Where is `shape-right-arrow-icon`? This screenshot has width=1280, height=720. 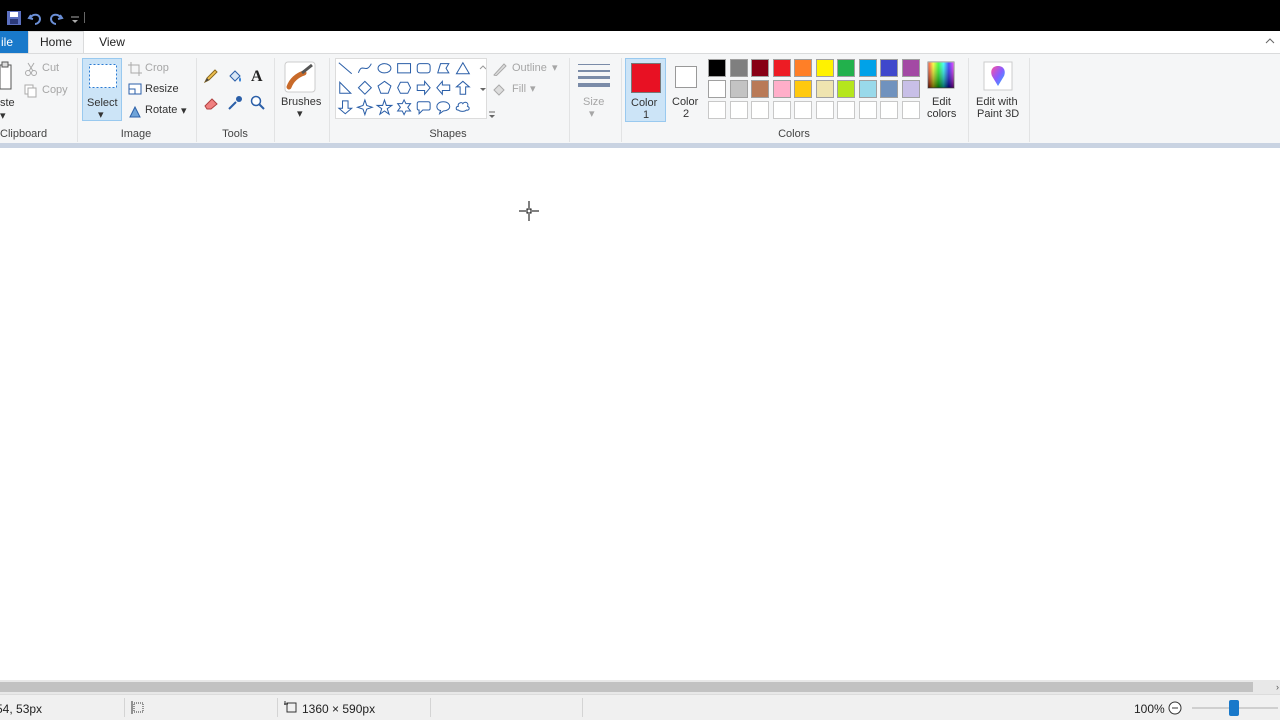
shape-right-arrow-icon is located at coordinates (423, 87).